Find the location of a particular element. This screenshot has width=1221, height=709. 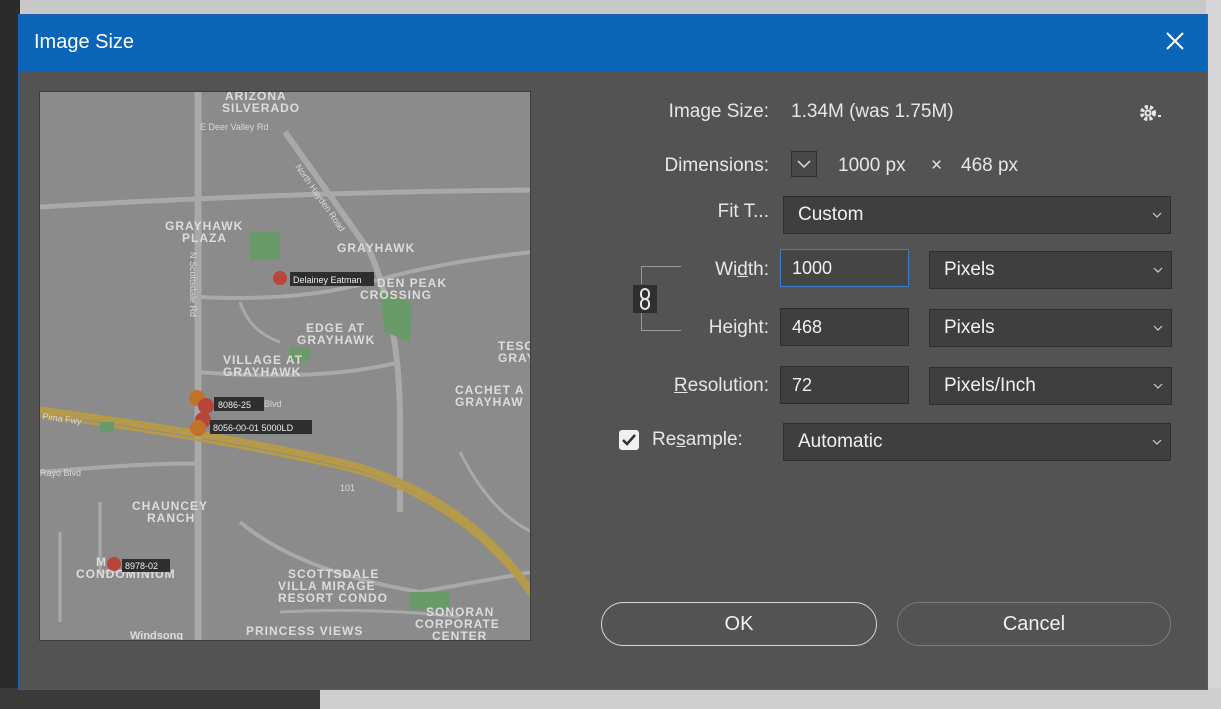

dimensions-dropdown-toggle is located at coordinates (804, 164).